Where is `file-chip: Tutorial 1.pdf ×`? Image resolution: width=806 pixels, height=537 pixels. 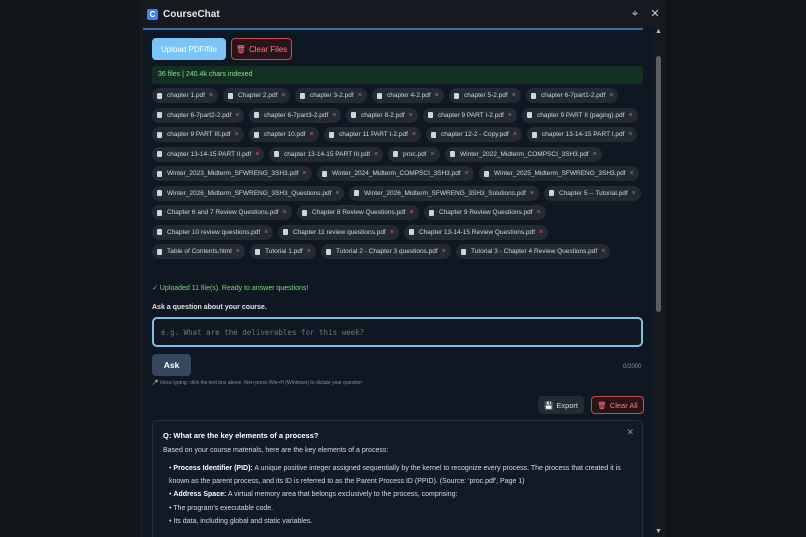
file-chip: Tutorial 1.pdf × is located at coordinates (283, 251).